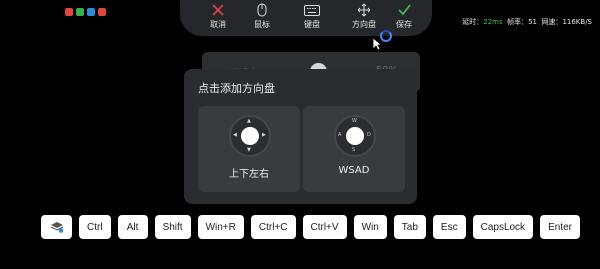  Describe the element at coordinates (340, 135) in the screenshot. I see `letter-a: A` at that location.